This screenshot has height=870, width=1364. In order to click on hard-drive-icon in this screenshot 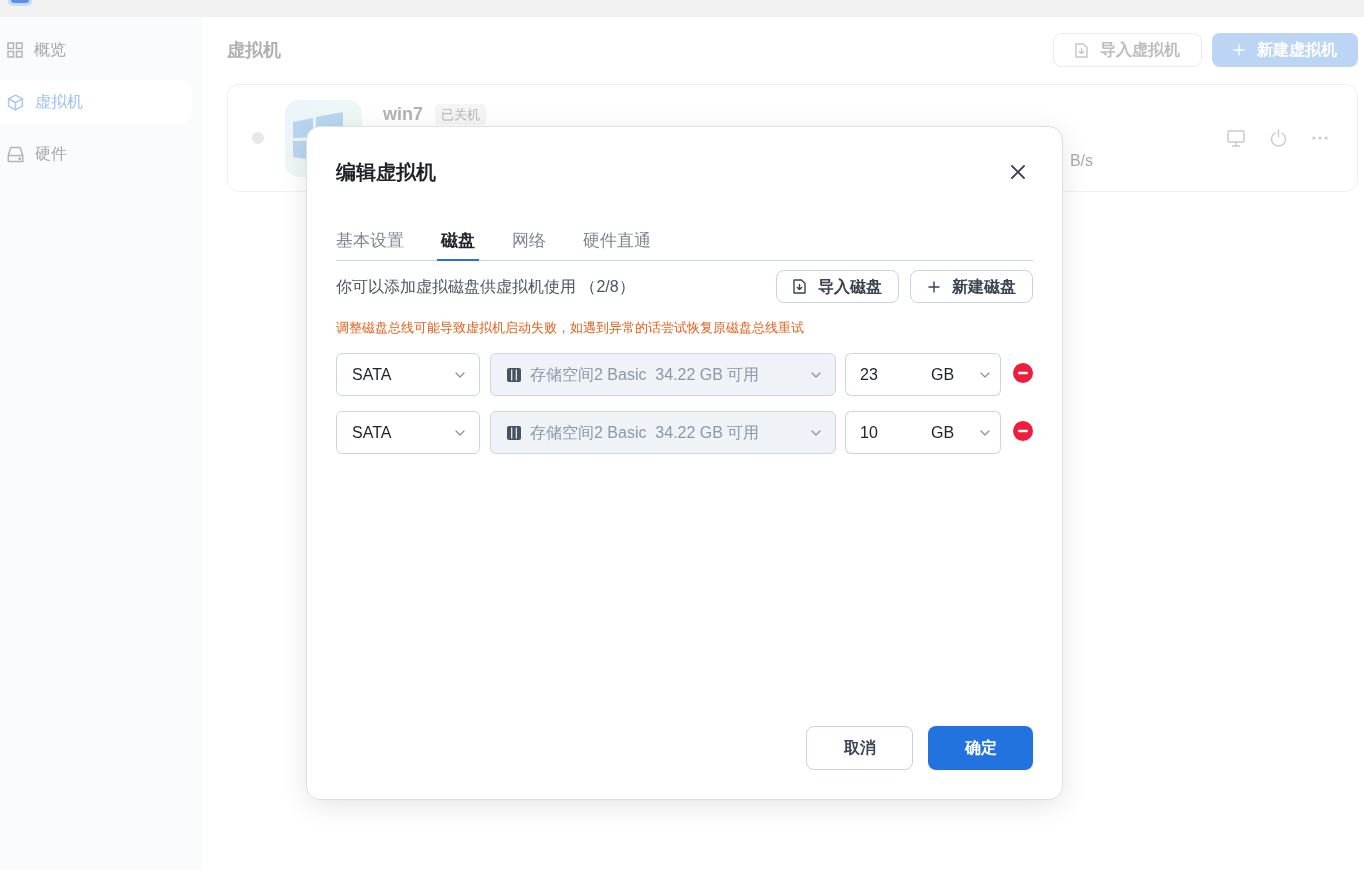, I will do `click(15, 154)`.